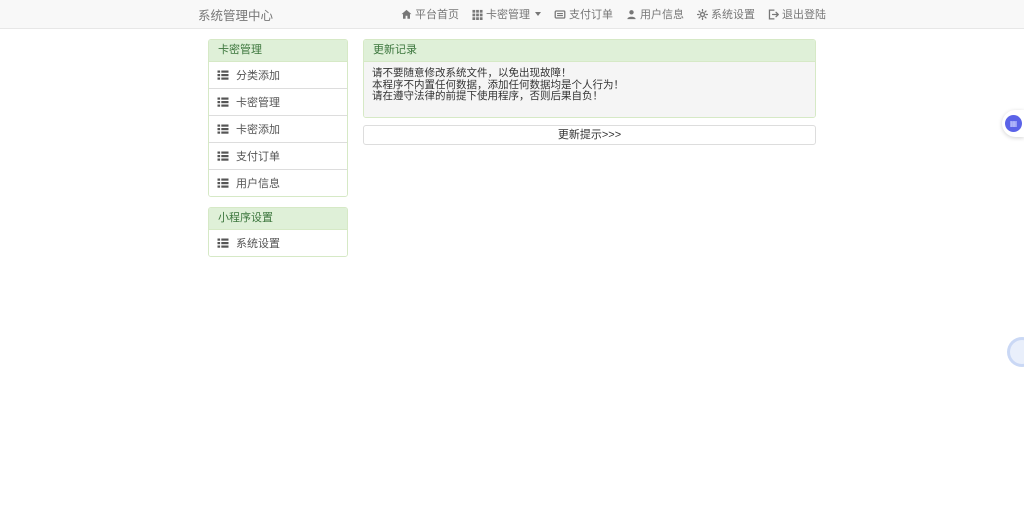 This screenshot has height=508, width=1024. What do you see at coordinates (1015, 352) in the screenshot?
I see `floating-assist-ball` at bounding box center [1015, 352].